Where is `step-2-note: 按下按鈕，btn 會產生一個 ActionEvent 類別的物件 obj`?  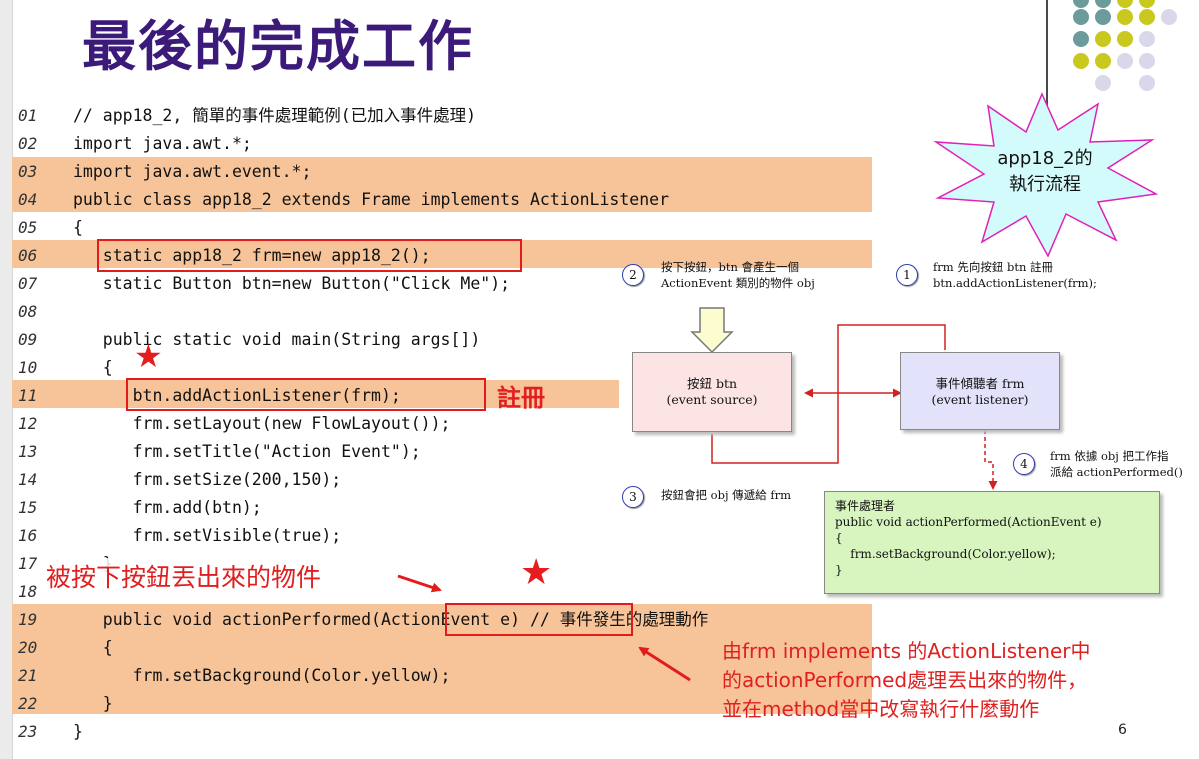
step-2-note: 按下按鈕，btn 會產生一個 ActionEvent 類別的物件 obj is located at coordinates (738, 275).